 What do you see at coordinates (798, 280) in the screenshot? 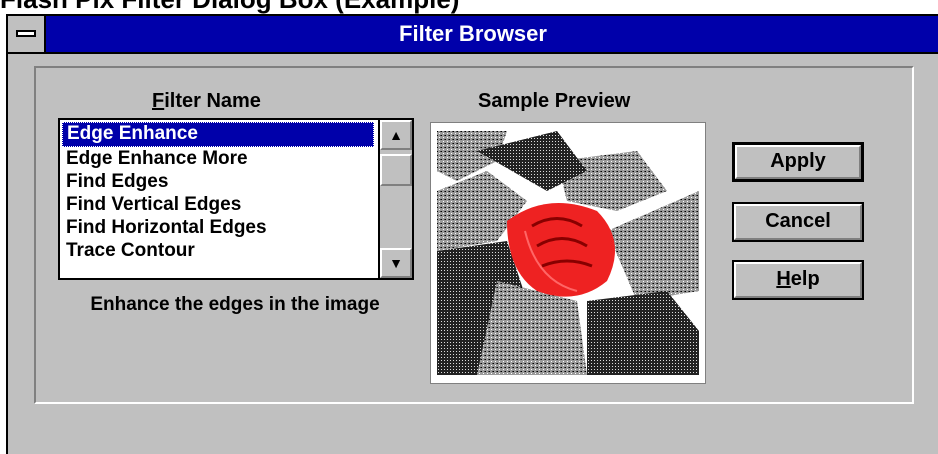
I see `help-button: Help` at bounding box center [798, 280].